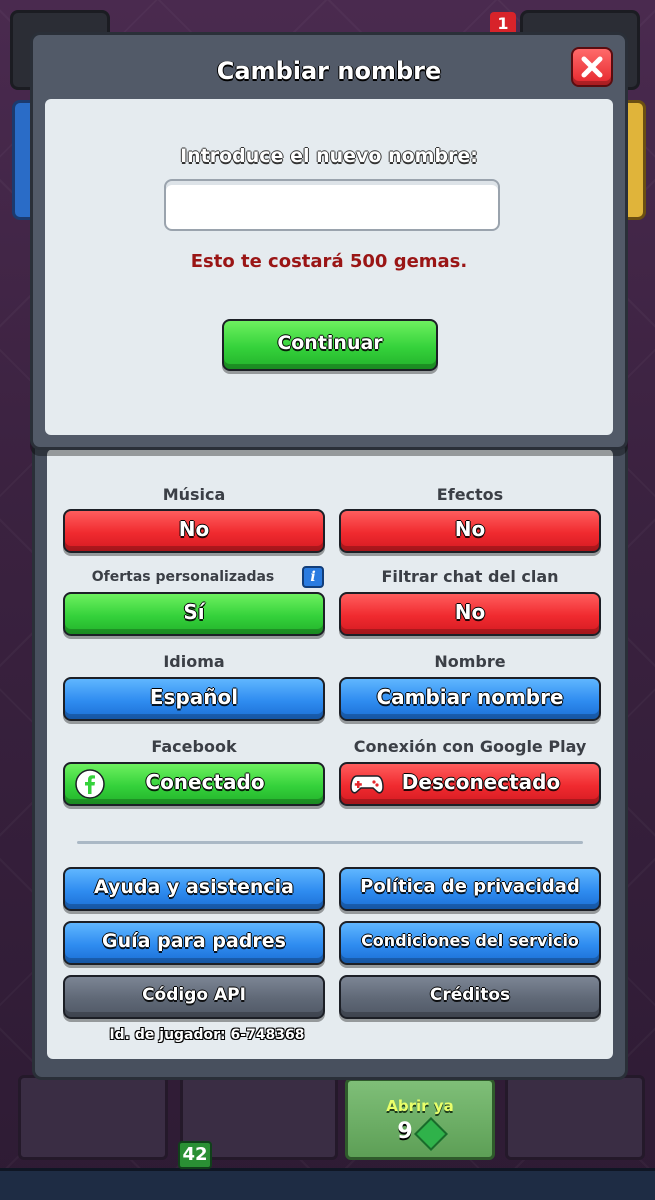 The width and height of the screenshot is (655, 1200). What do you see at coordinates (470, 889) in the screenshot?
I see `privacy-policy-button: Política de privacidad` at bounding box center [470, 889].